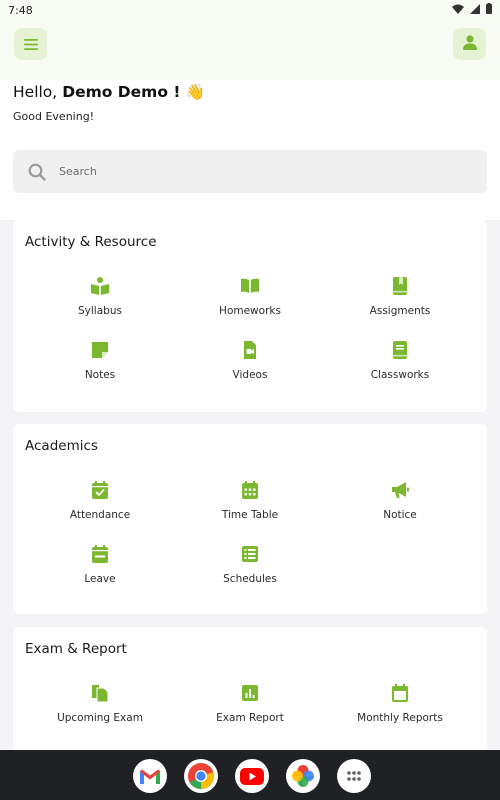  What do you see at coordinates (400, 490) in the screenshot?
I see `megaphone-icon` at bounding box center [400, 490].